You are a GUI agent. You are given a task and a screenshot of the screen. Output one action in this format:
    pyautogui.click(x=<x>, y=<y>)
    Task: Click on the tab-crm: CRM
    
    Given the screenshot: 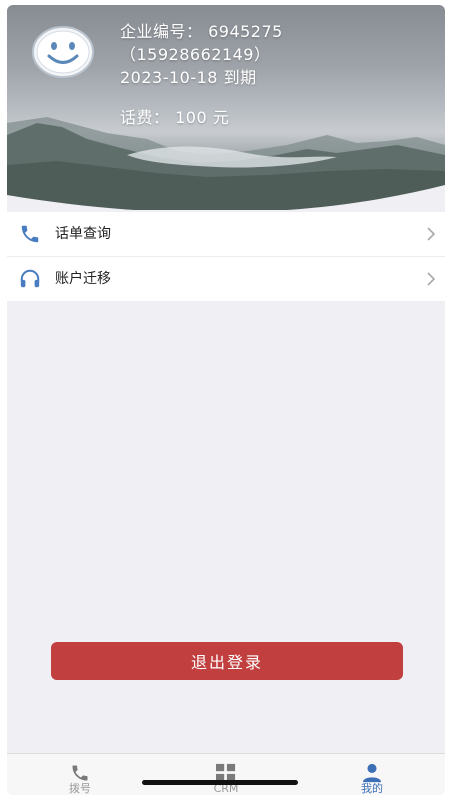 What is the action you would take?
    pyautogui.click(x=226, y=774)
    